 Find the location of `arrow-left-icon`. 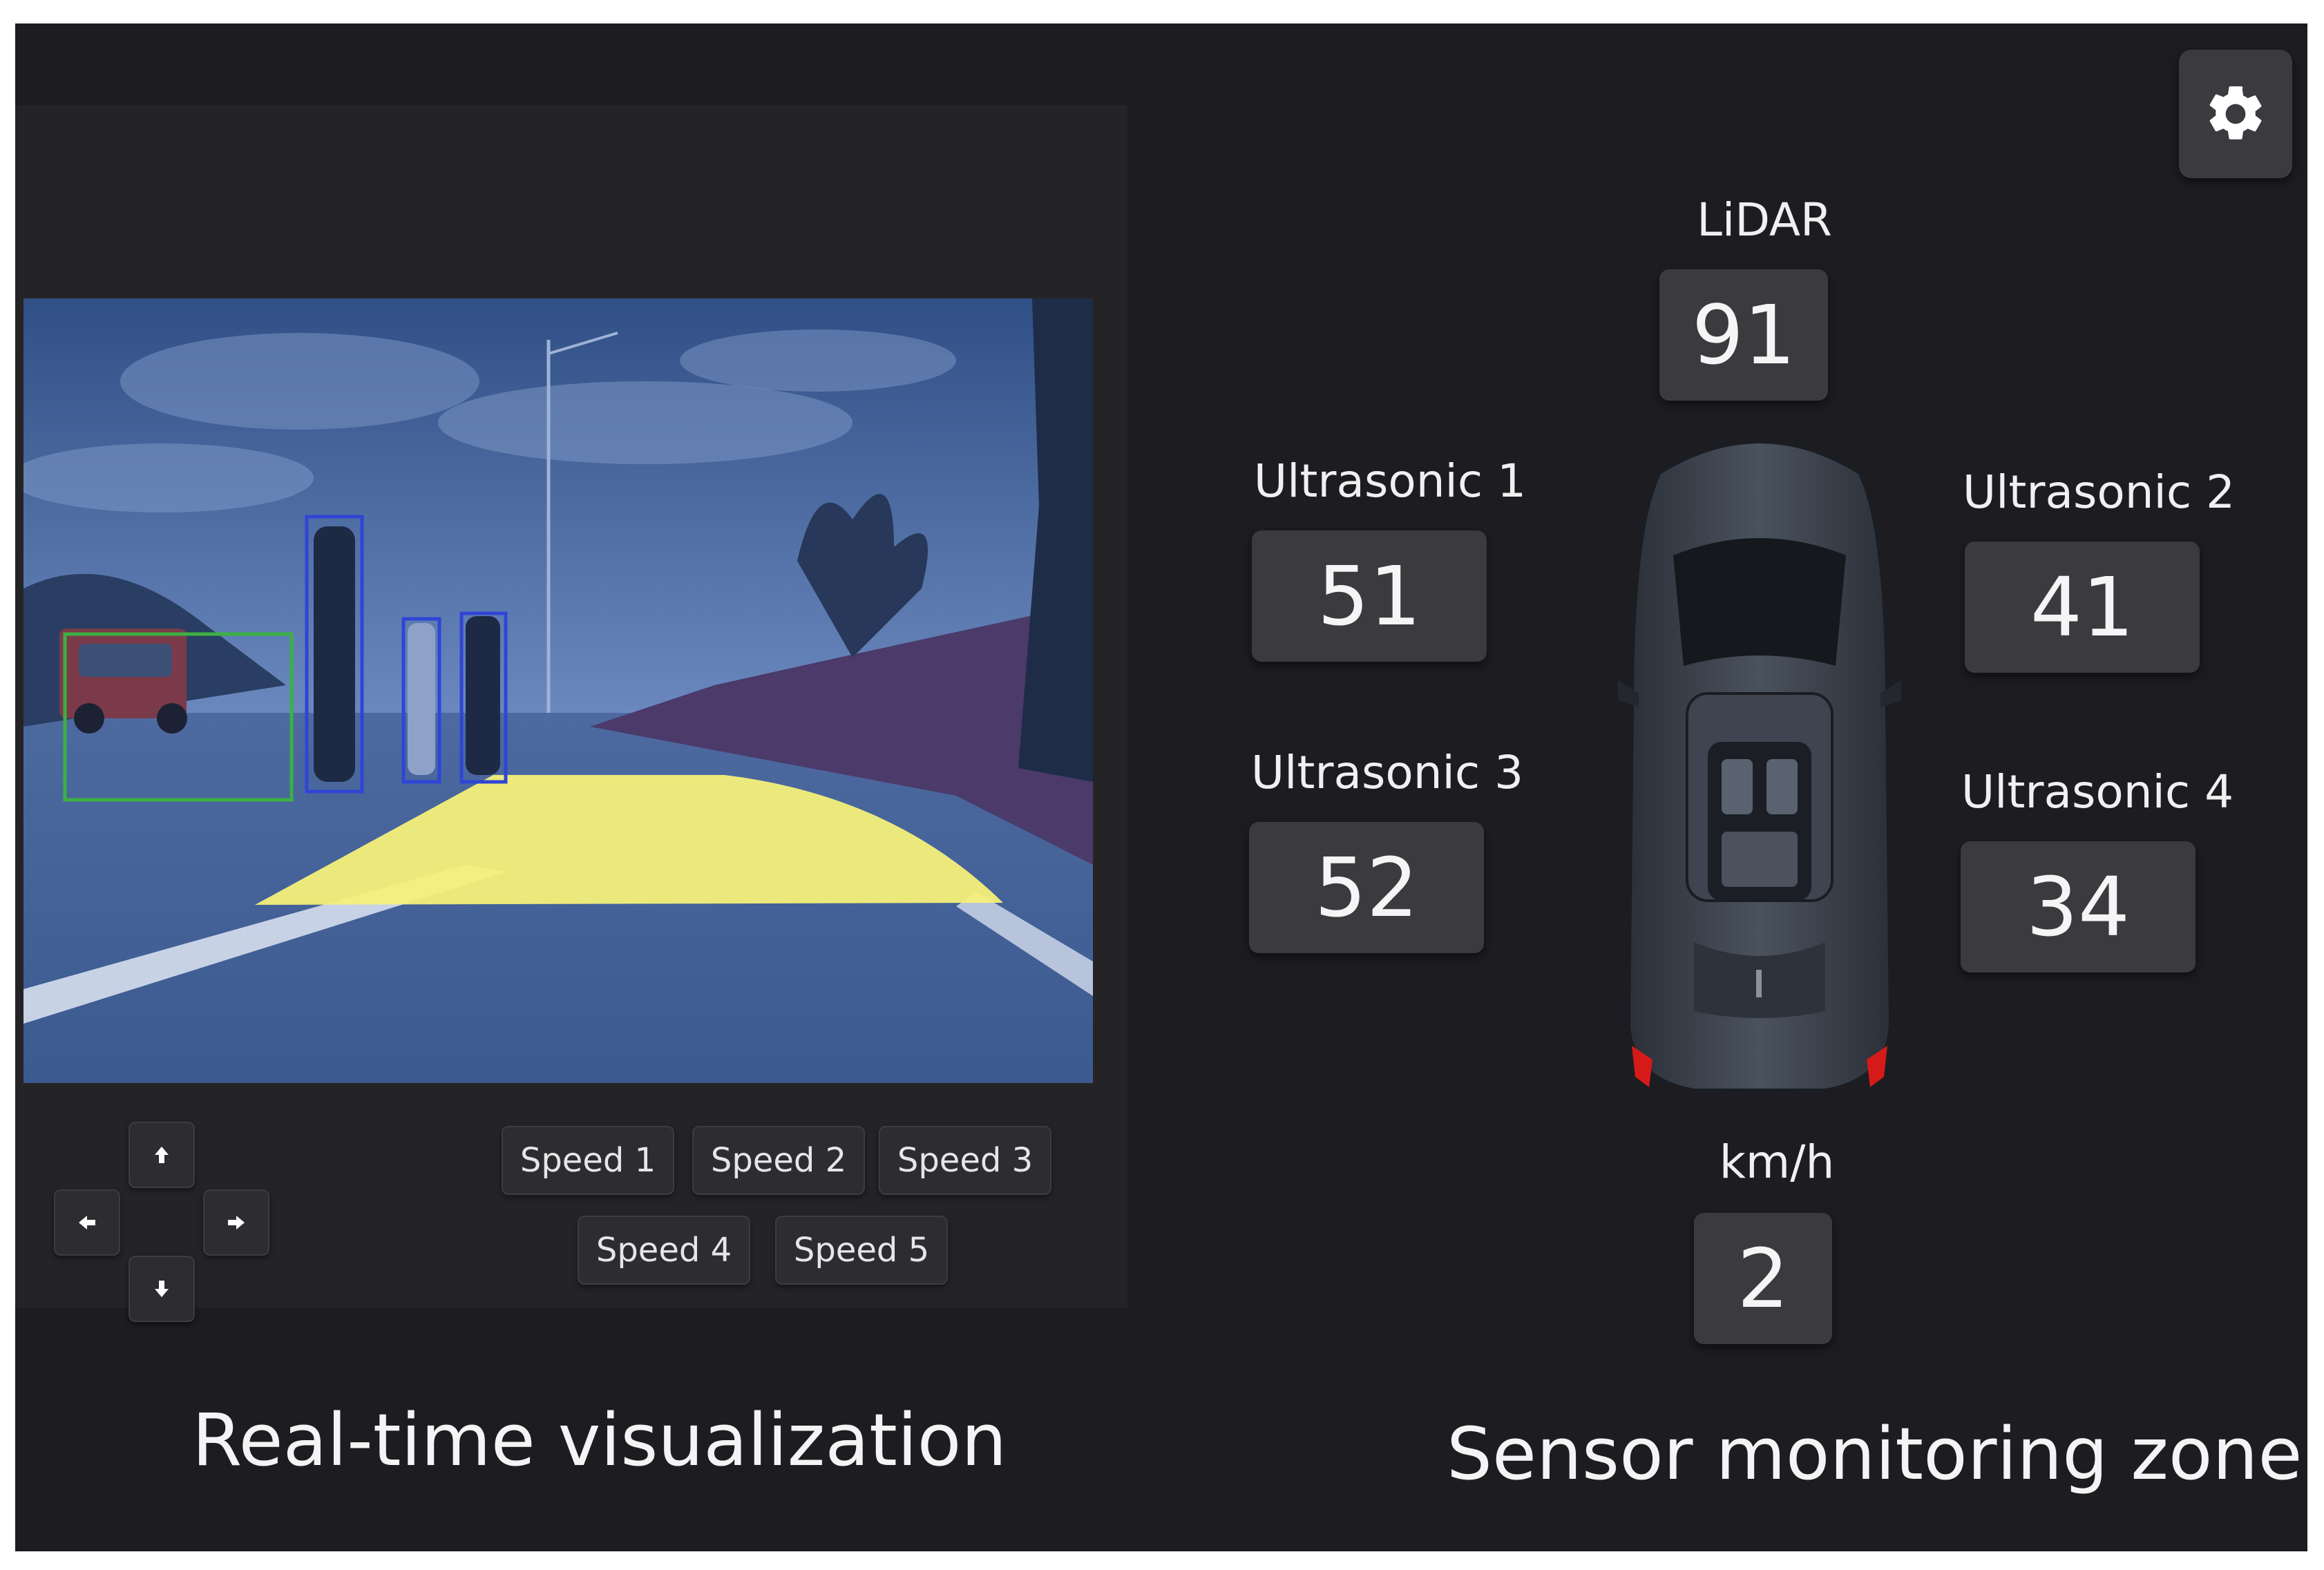

arrow-left-icon is located at coordinates (87, 1222).